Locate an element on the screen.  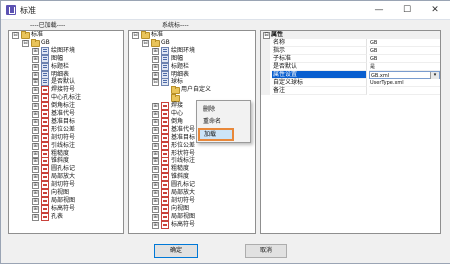
property-value: UserType.xml is located at coordinates (404, 83).